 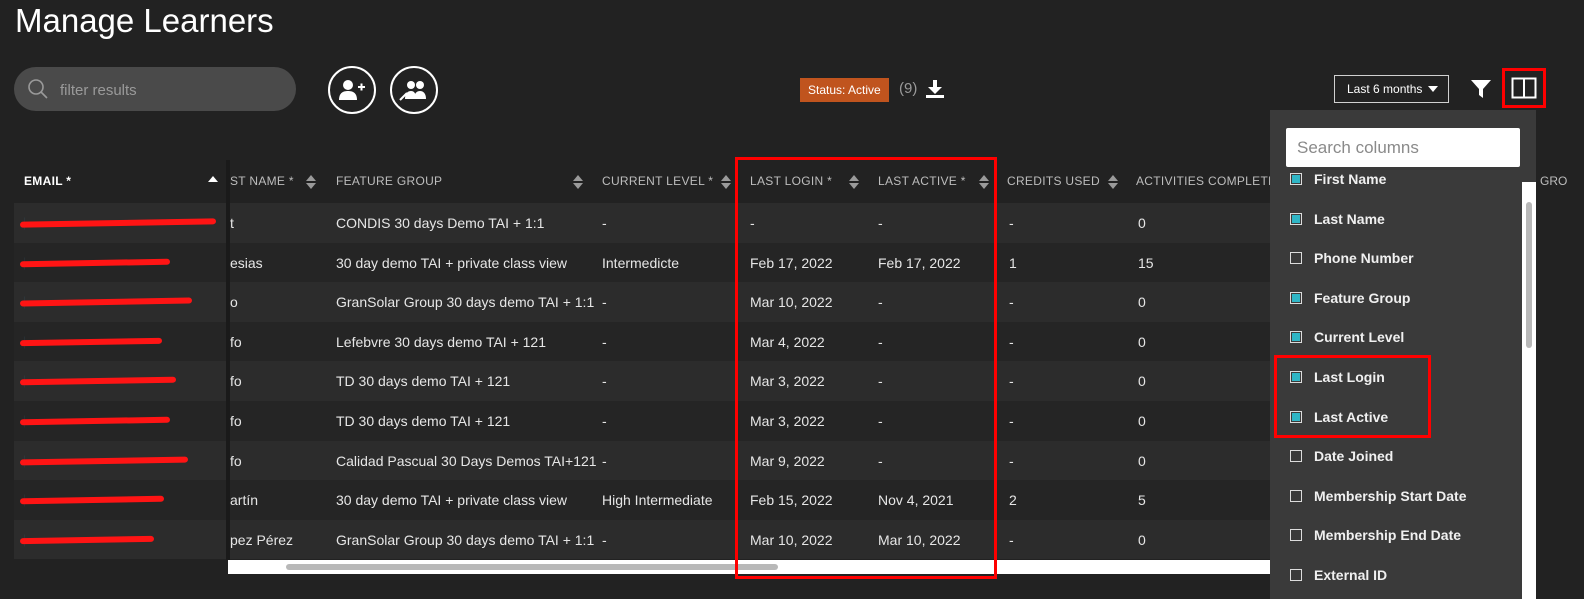 What do you see at coordinates (1347, 337) in the screenshot?
I see `column-option-current-level: Current Level` at bounding box center [1347, 337].